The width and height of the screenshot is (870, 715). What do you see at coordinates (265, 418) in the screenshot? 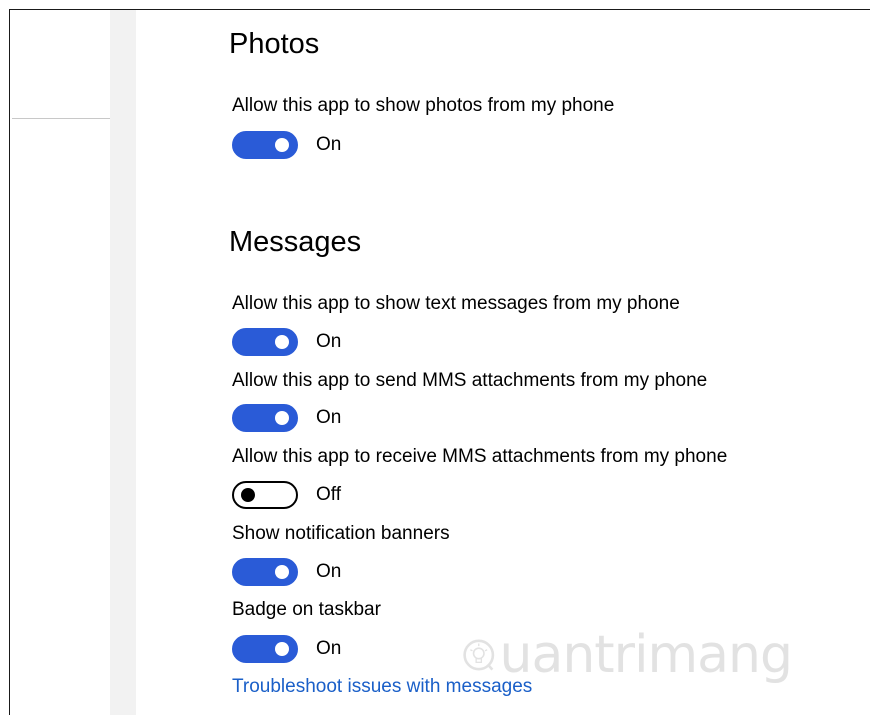
I see `toggle-send-mms` at bounding box center [265, 418].